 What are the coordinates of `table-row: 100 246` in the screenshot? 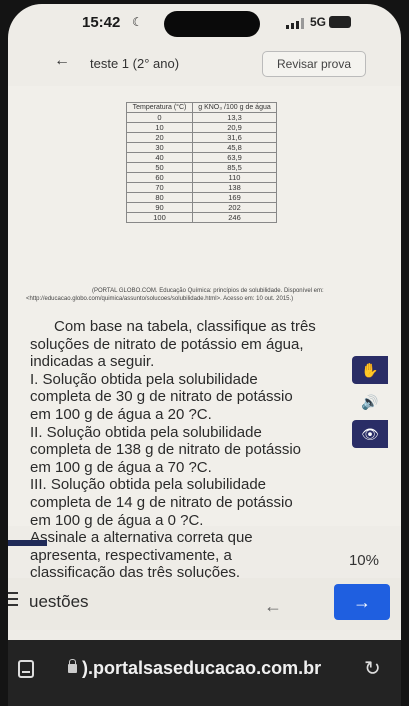 It's located at (201, 217).